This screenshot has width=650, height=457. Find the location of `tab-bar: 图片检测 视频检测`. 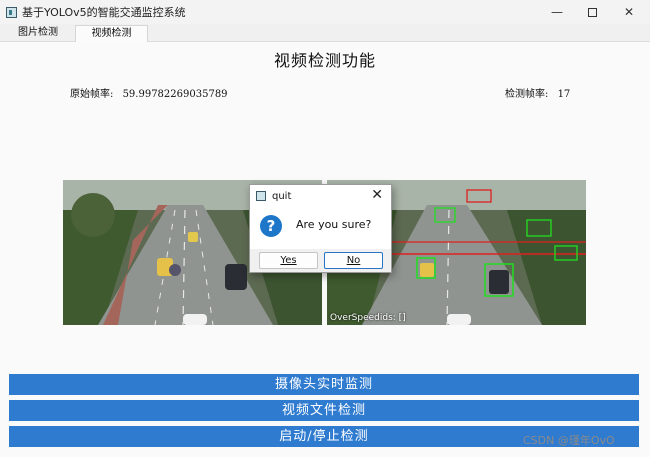

tab-bar: 图片检测 视频检测 is located at coordinates (325, 33).